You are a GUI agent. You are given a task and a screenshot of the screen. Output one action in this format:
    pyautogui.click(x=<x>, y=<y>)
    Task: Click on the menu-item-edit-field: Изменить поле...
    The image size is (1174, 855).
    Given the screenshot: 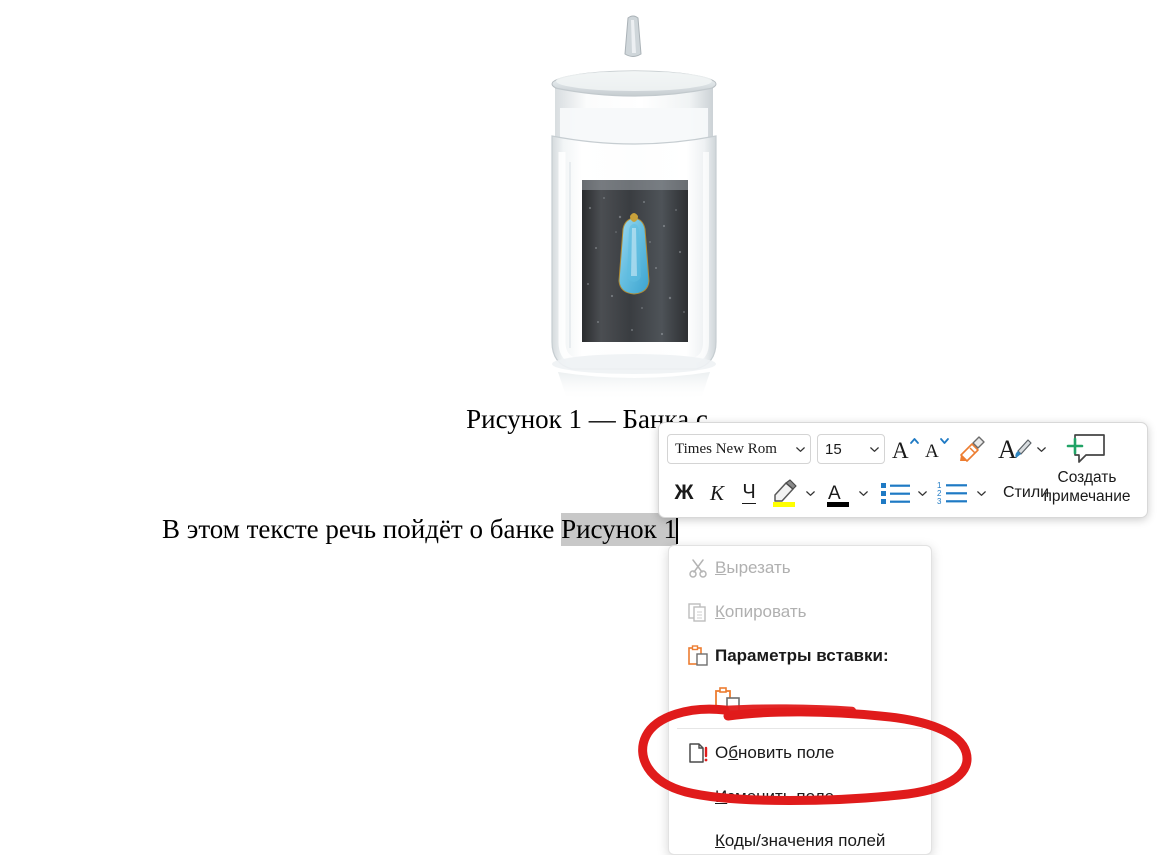 What is the action you would take?
    pyautogui.click(x=800, y=797)
    